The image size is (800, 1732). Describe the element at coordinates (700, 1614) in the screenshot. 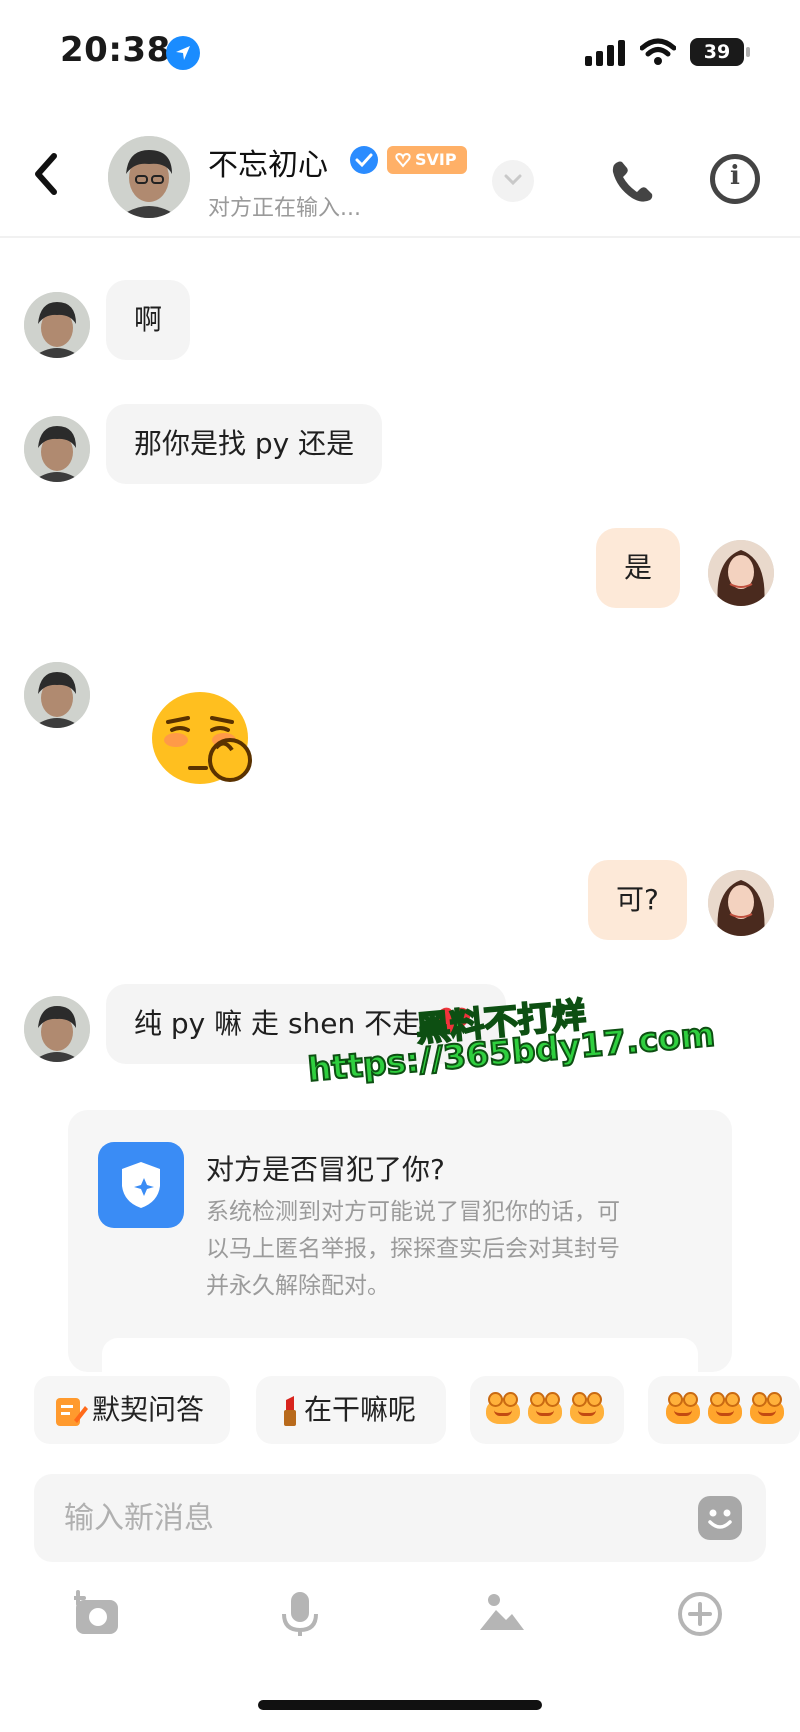

I see `plus-circle-icon` at that location.